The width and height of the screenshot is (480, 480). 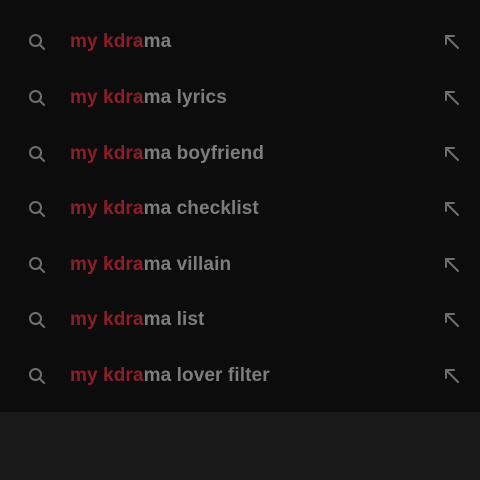 I want to click on suggestion-label: my kdrama villain, so click(x=150, y=265).